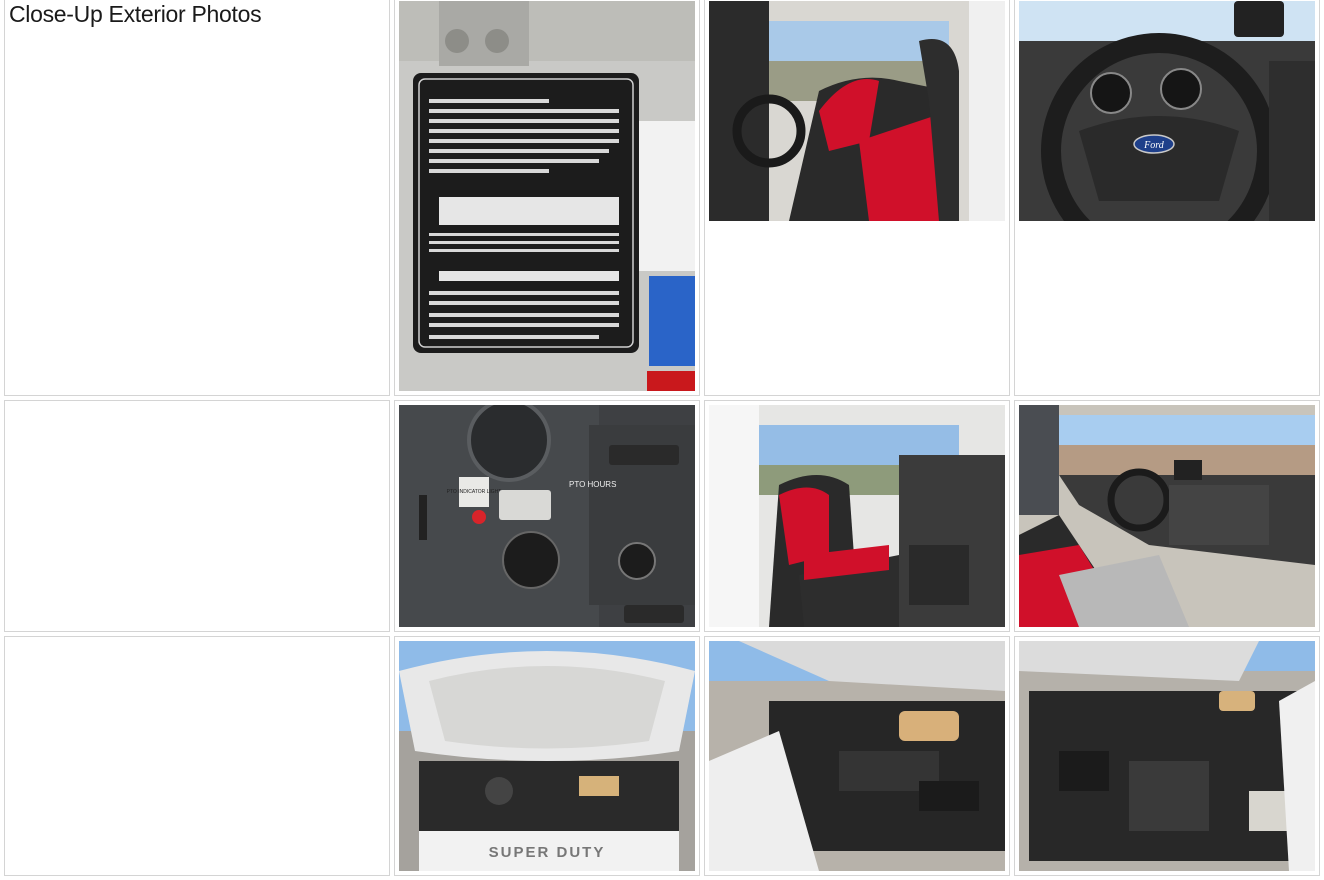 The width and height of the screenshot is (1324, 880). Describe the element at coordinates (1167, 111) in the screenshot. I see `photo-steering-wheel: Ford` at that location.